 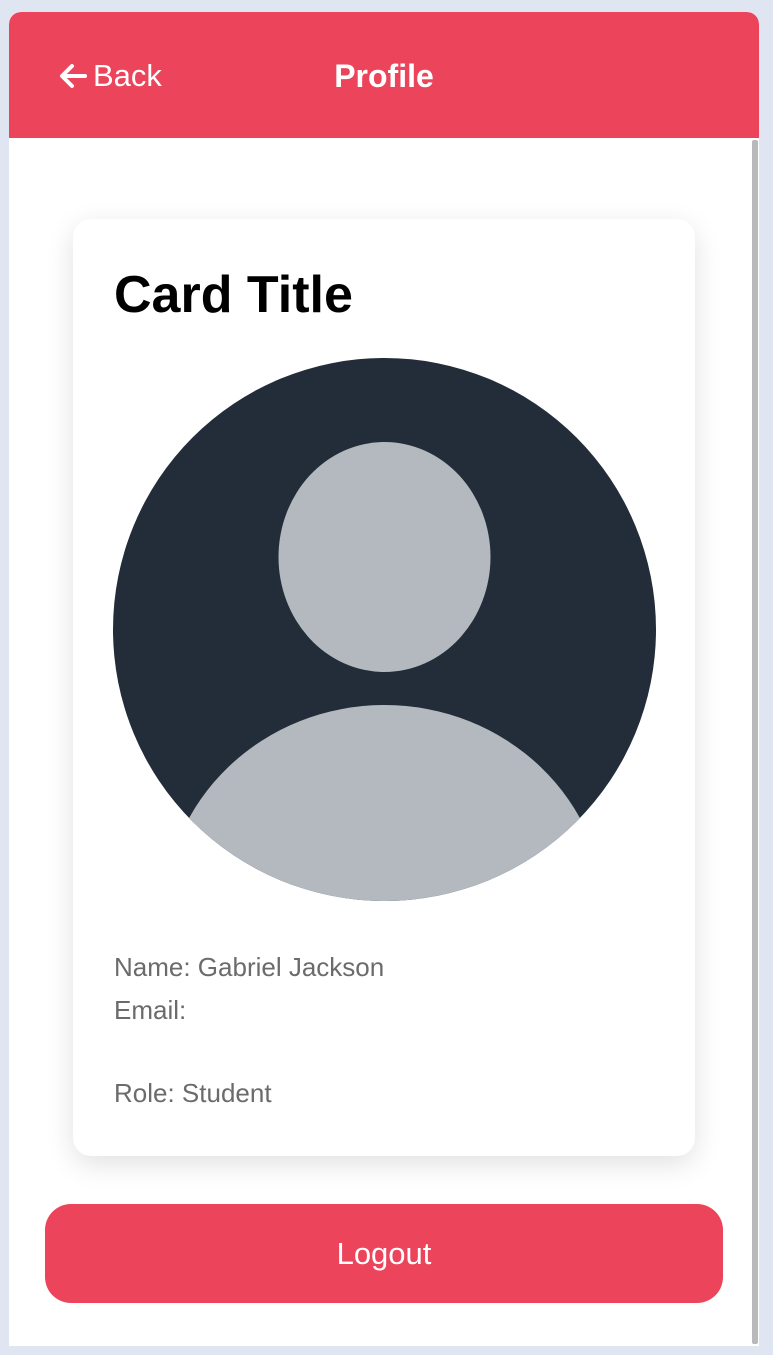 I want to click on card-title: Card Title, so click(x=233, y=295).